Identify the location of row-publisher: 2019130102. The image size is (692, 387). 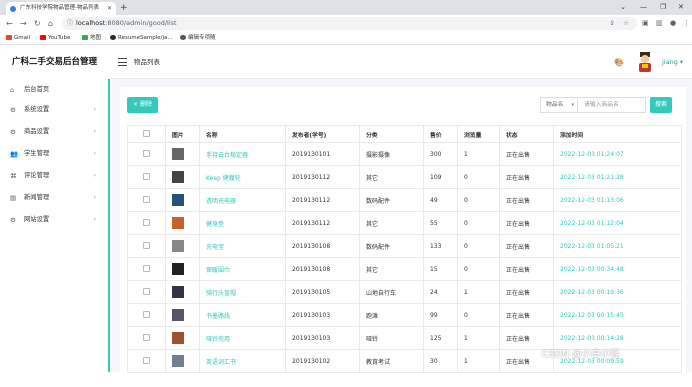
(322, 361).